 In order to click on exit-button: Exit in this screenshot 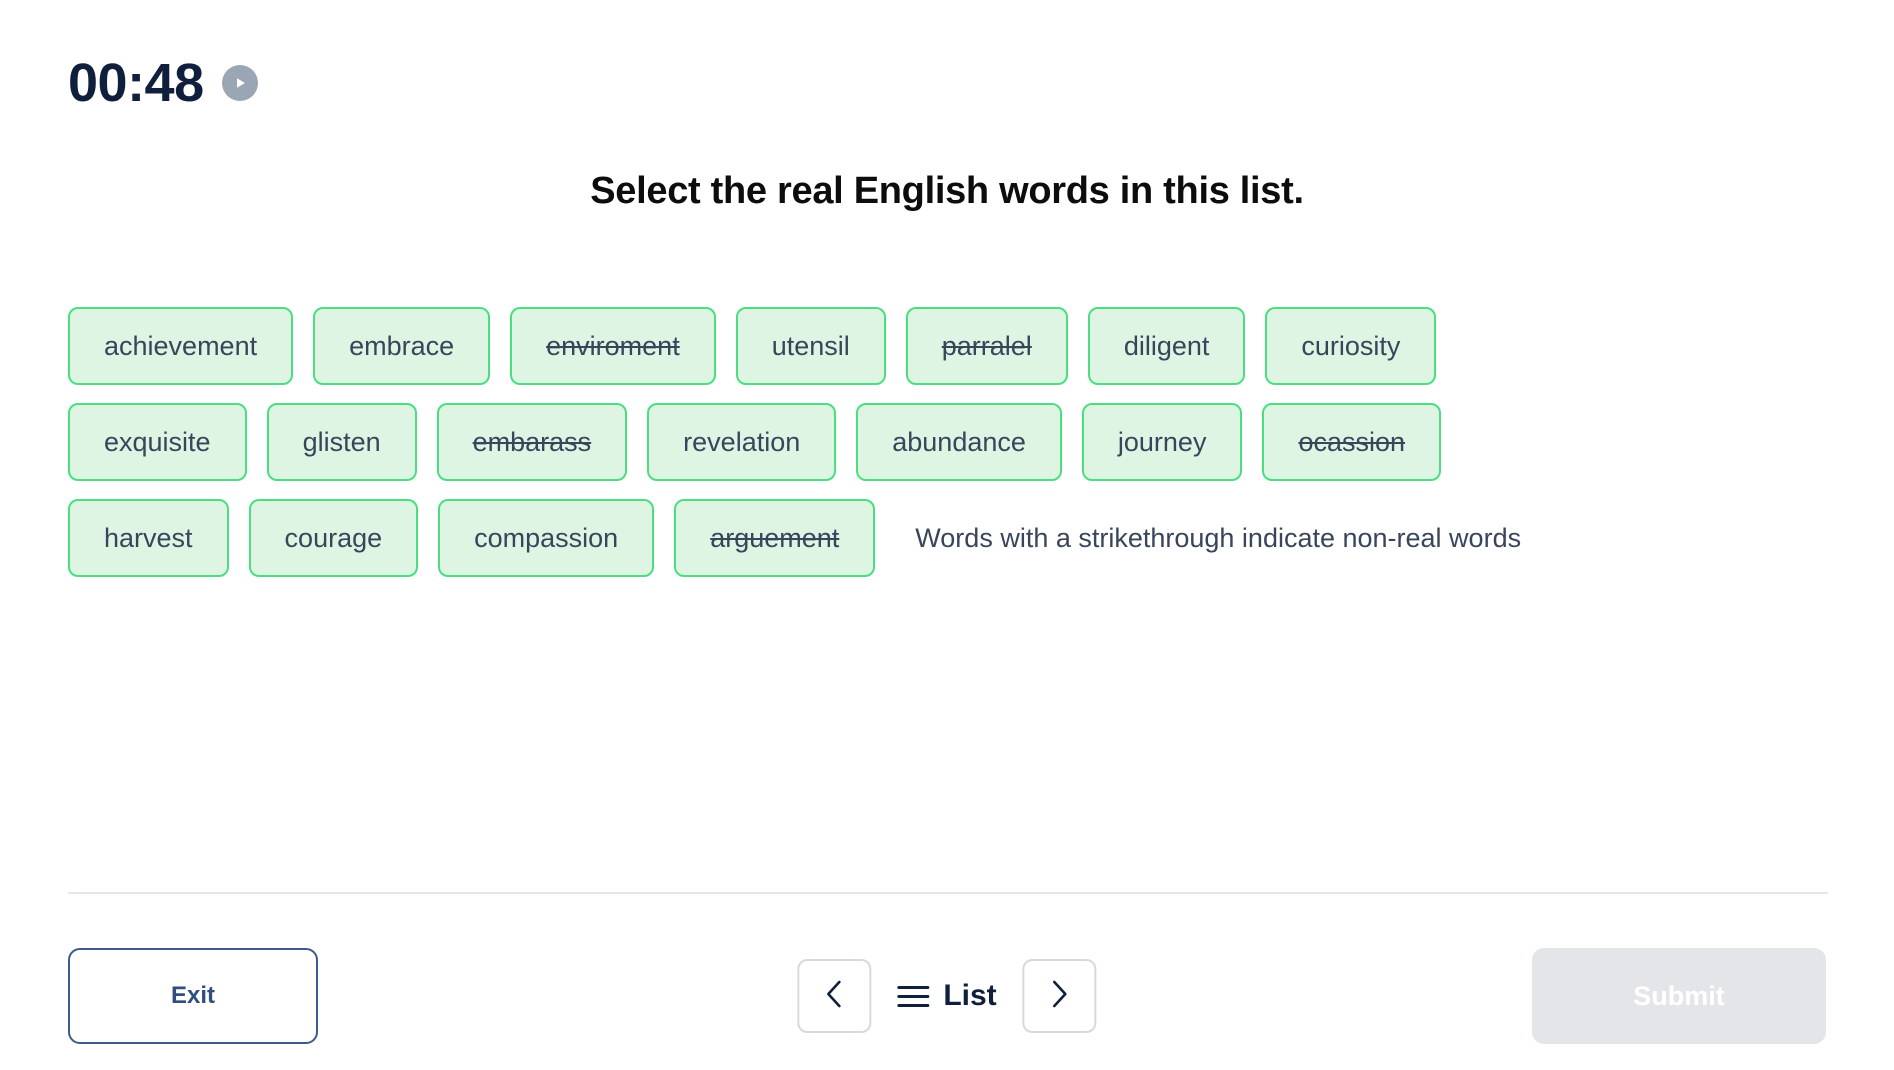, I will do `click(193, 996)`.